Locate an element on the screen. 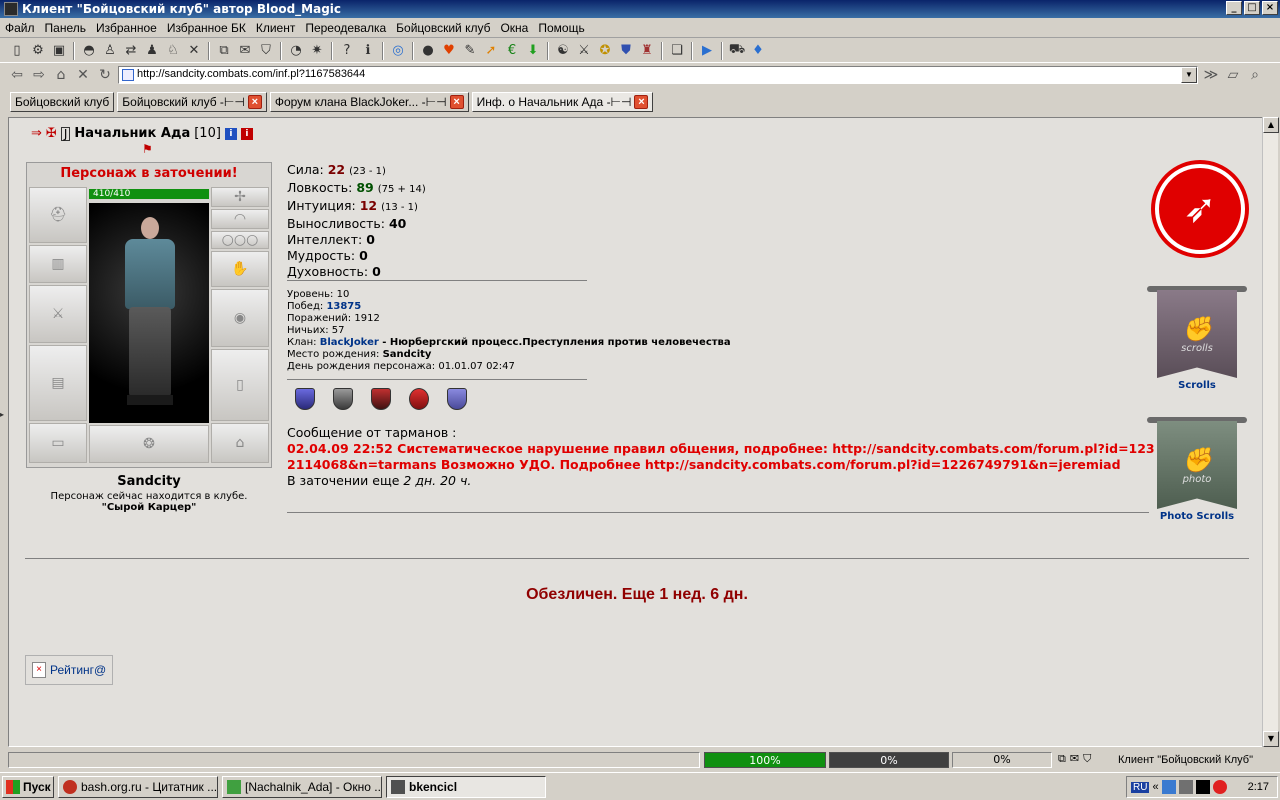 The height and width of the screenshot is (800, 1280). minimize-button: _ is located at coordinates (1234, 8).